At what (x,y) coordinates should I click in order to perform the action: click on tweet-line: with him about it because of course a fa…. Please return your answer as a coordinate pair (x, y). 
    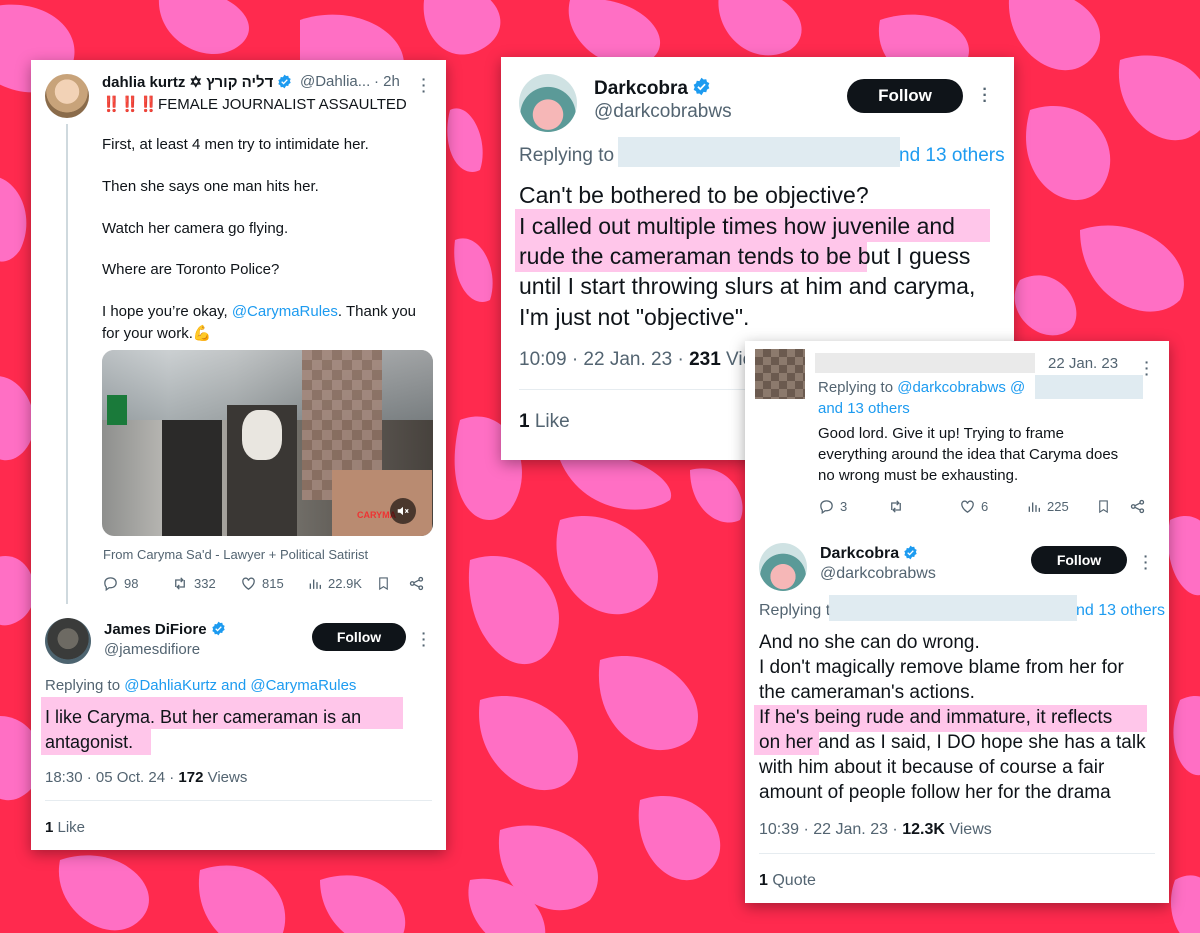
    Looking at the image, I should click on (932, 767).